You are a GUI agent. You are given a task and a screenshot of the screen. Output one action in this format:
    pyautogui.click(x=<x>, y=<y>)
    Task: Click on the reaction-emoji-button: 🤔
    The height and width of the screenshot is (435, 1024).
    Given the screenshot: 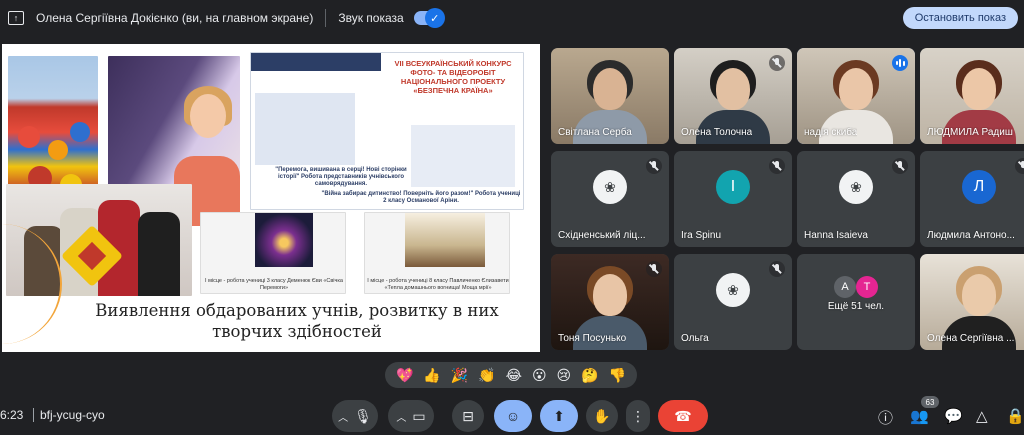 What is the action you would take?
    pyautogui.click(x=589, y=375)
    